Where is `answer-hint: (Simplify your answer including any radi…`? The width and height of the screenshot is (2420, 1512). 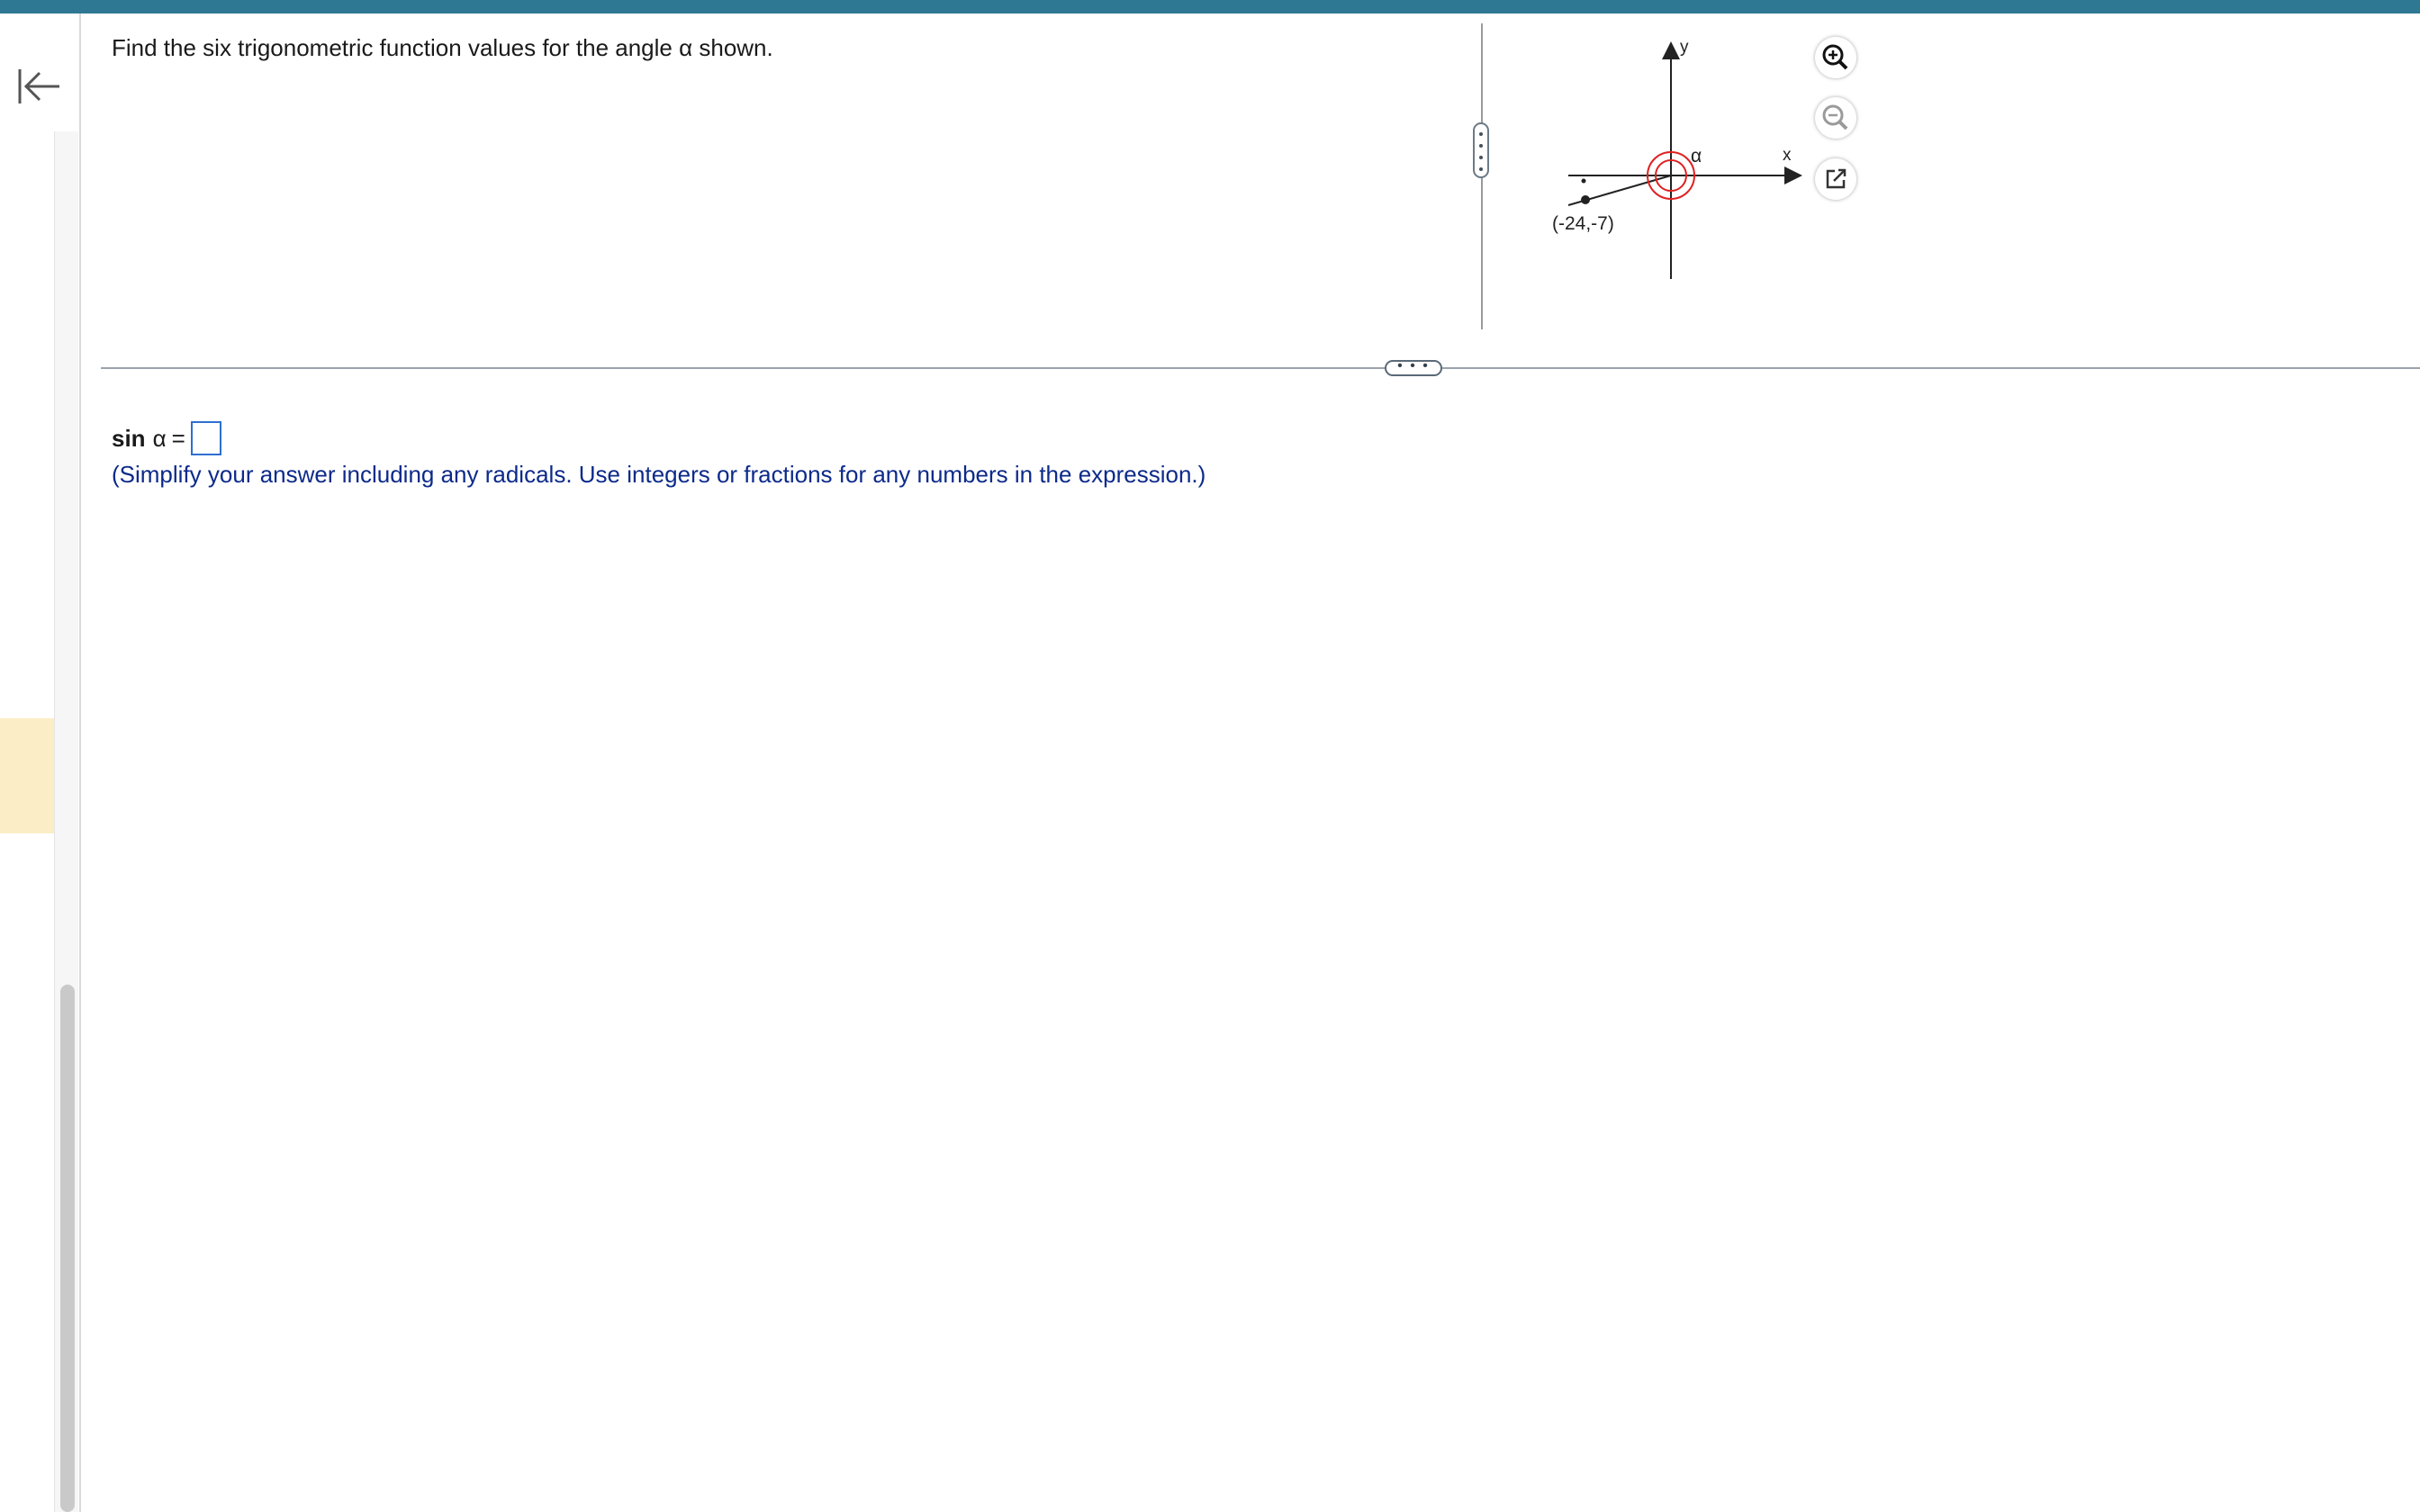
answer-hint: (Simplify your answer including any radi… is located at coordinates (659, 475).